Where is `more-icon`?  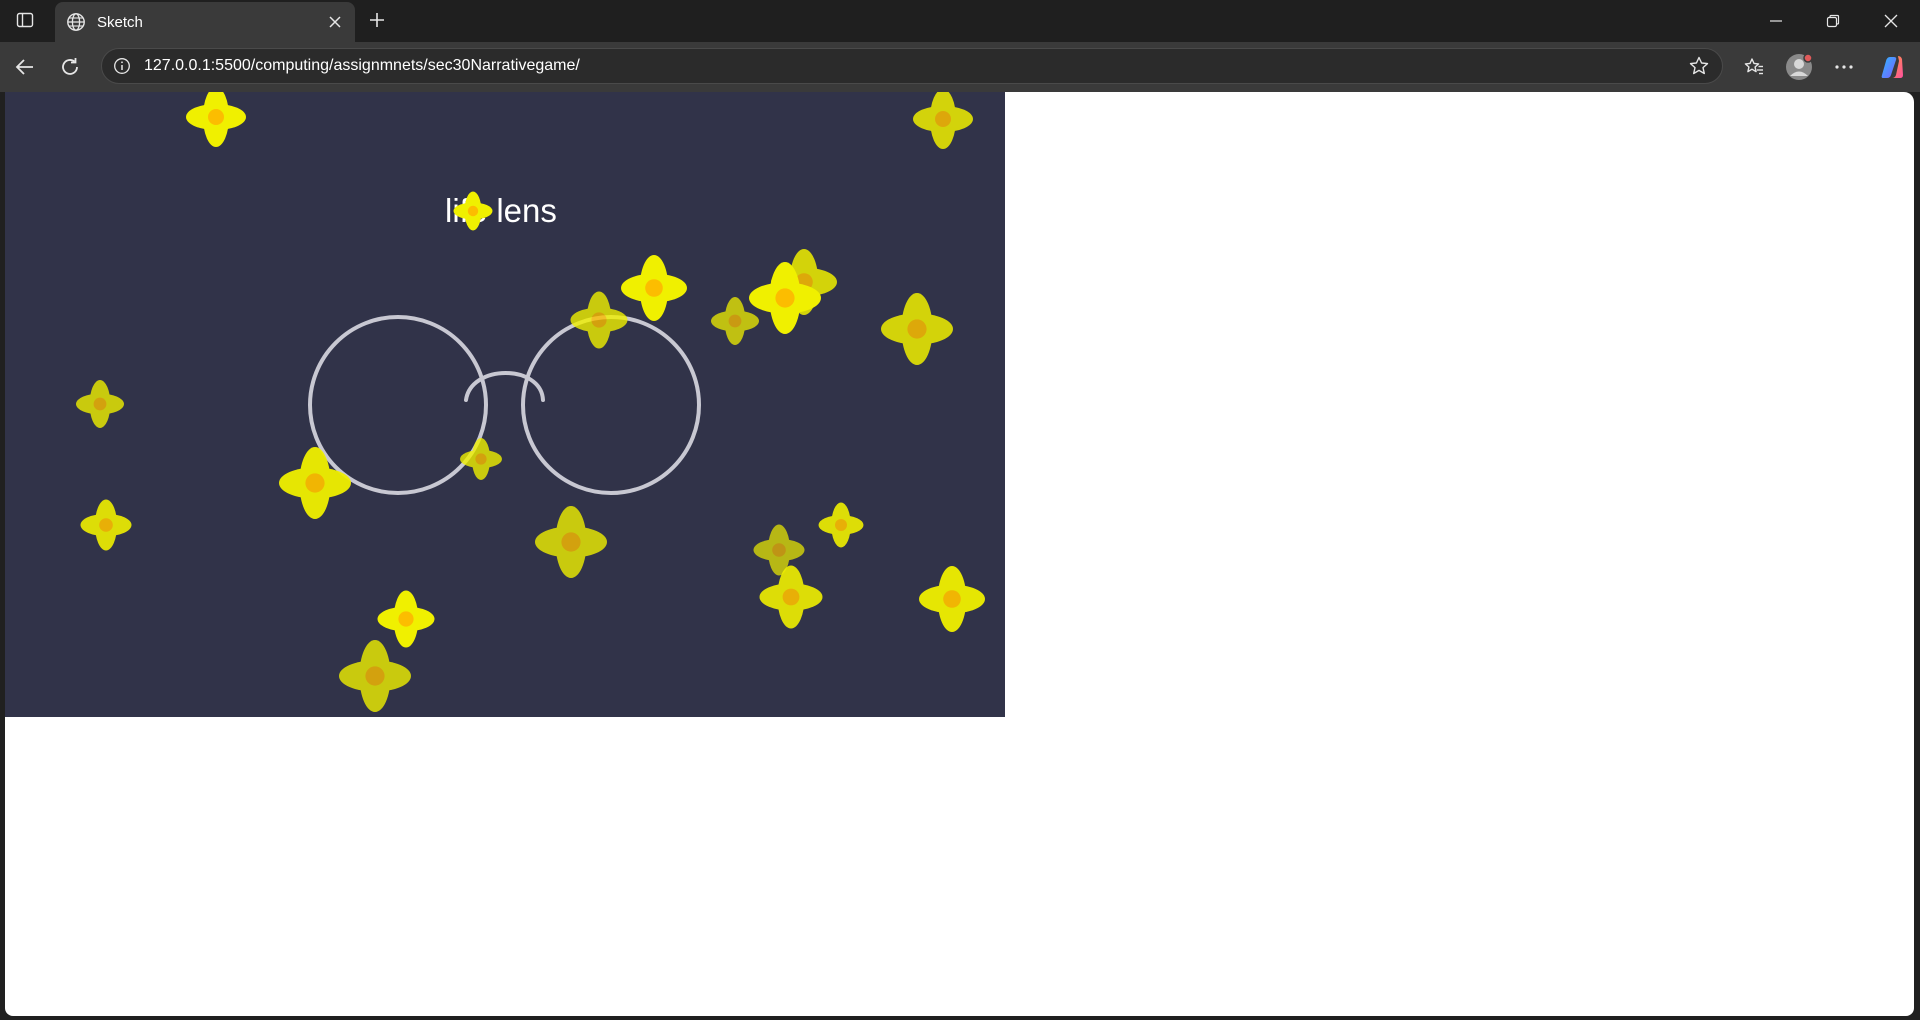
more-icon is located at coordinates (1844, 67).